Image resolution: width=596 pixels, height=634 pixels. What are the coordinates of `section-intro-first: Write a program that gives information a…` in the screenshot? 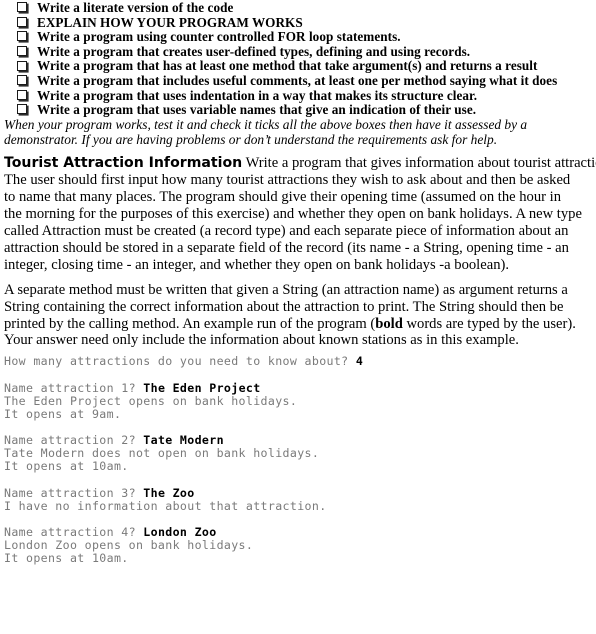 It's located at (419, 163).